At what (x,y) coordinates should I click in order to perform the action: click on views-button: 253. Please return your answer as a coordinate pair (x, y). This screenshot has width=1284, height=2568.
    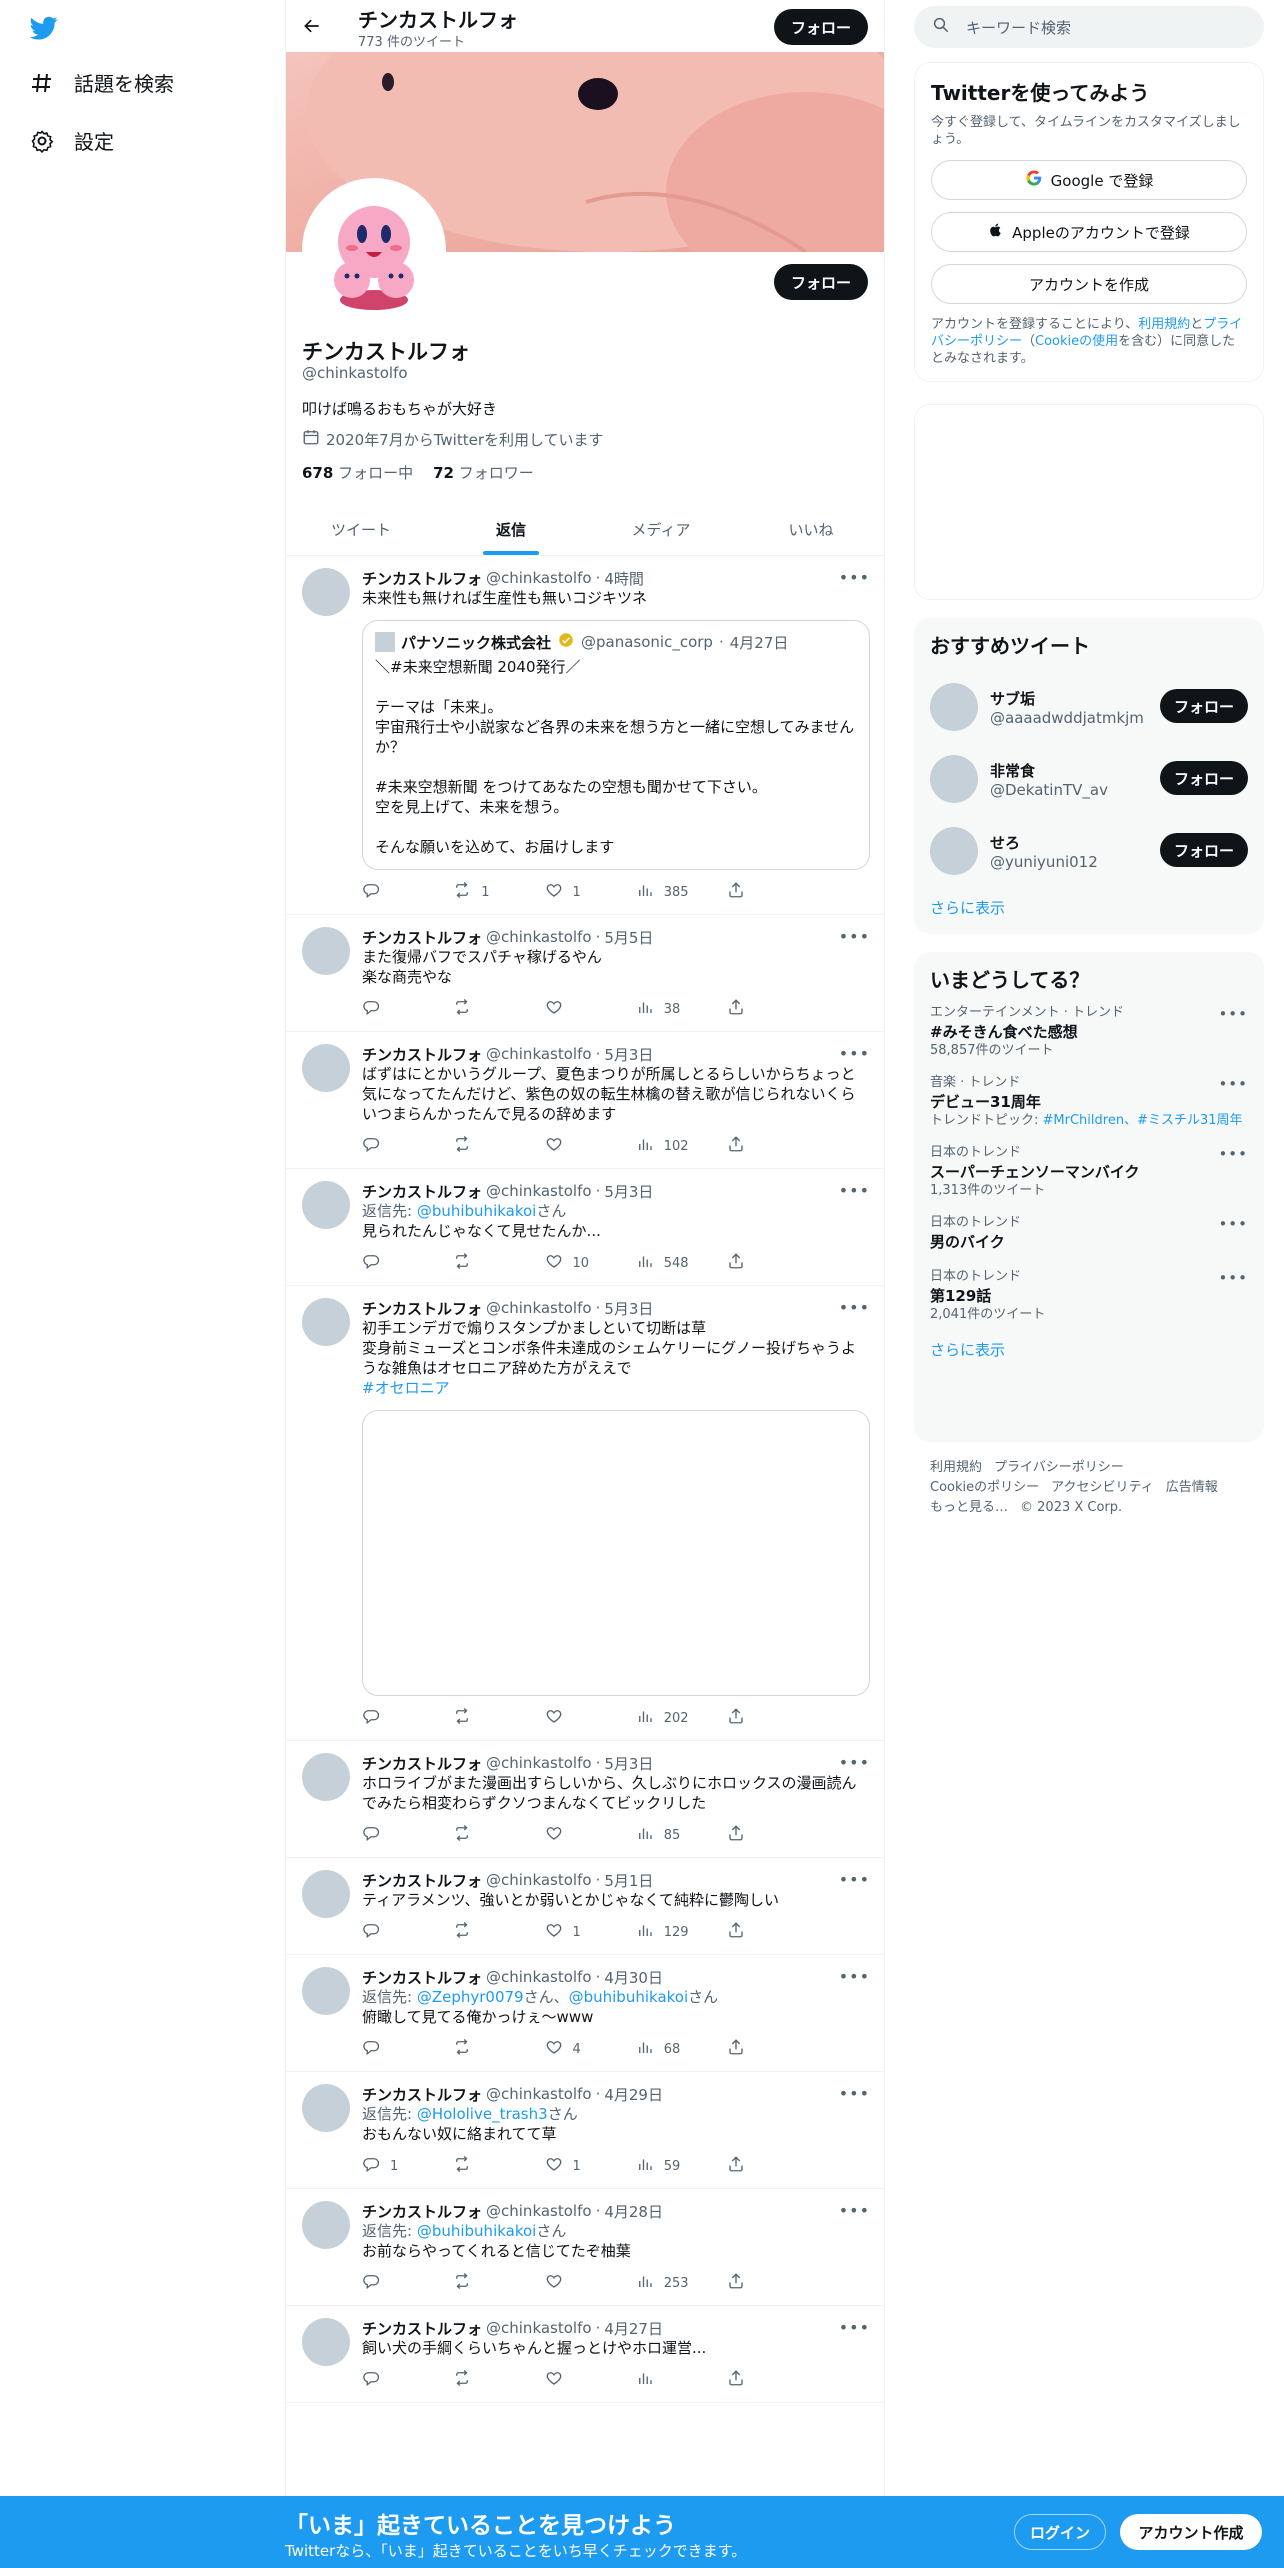
    Looking at the image, I should click on (666, 2283).